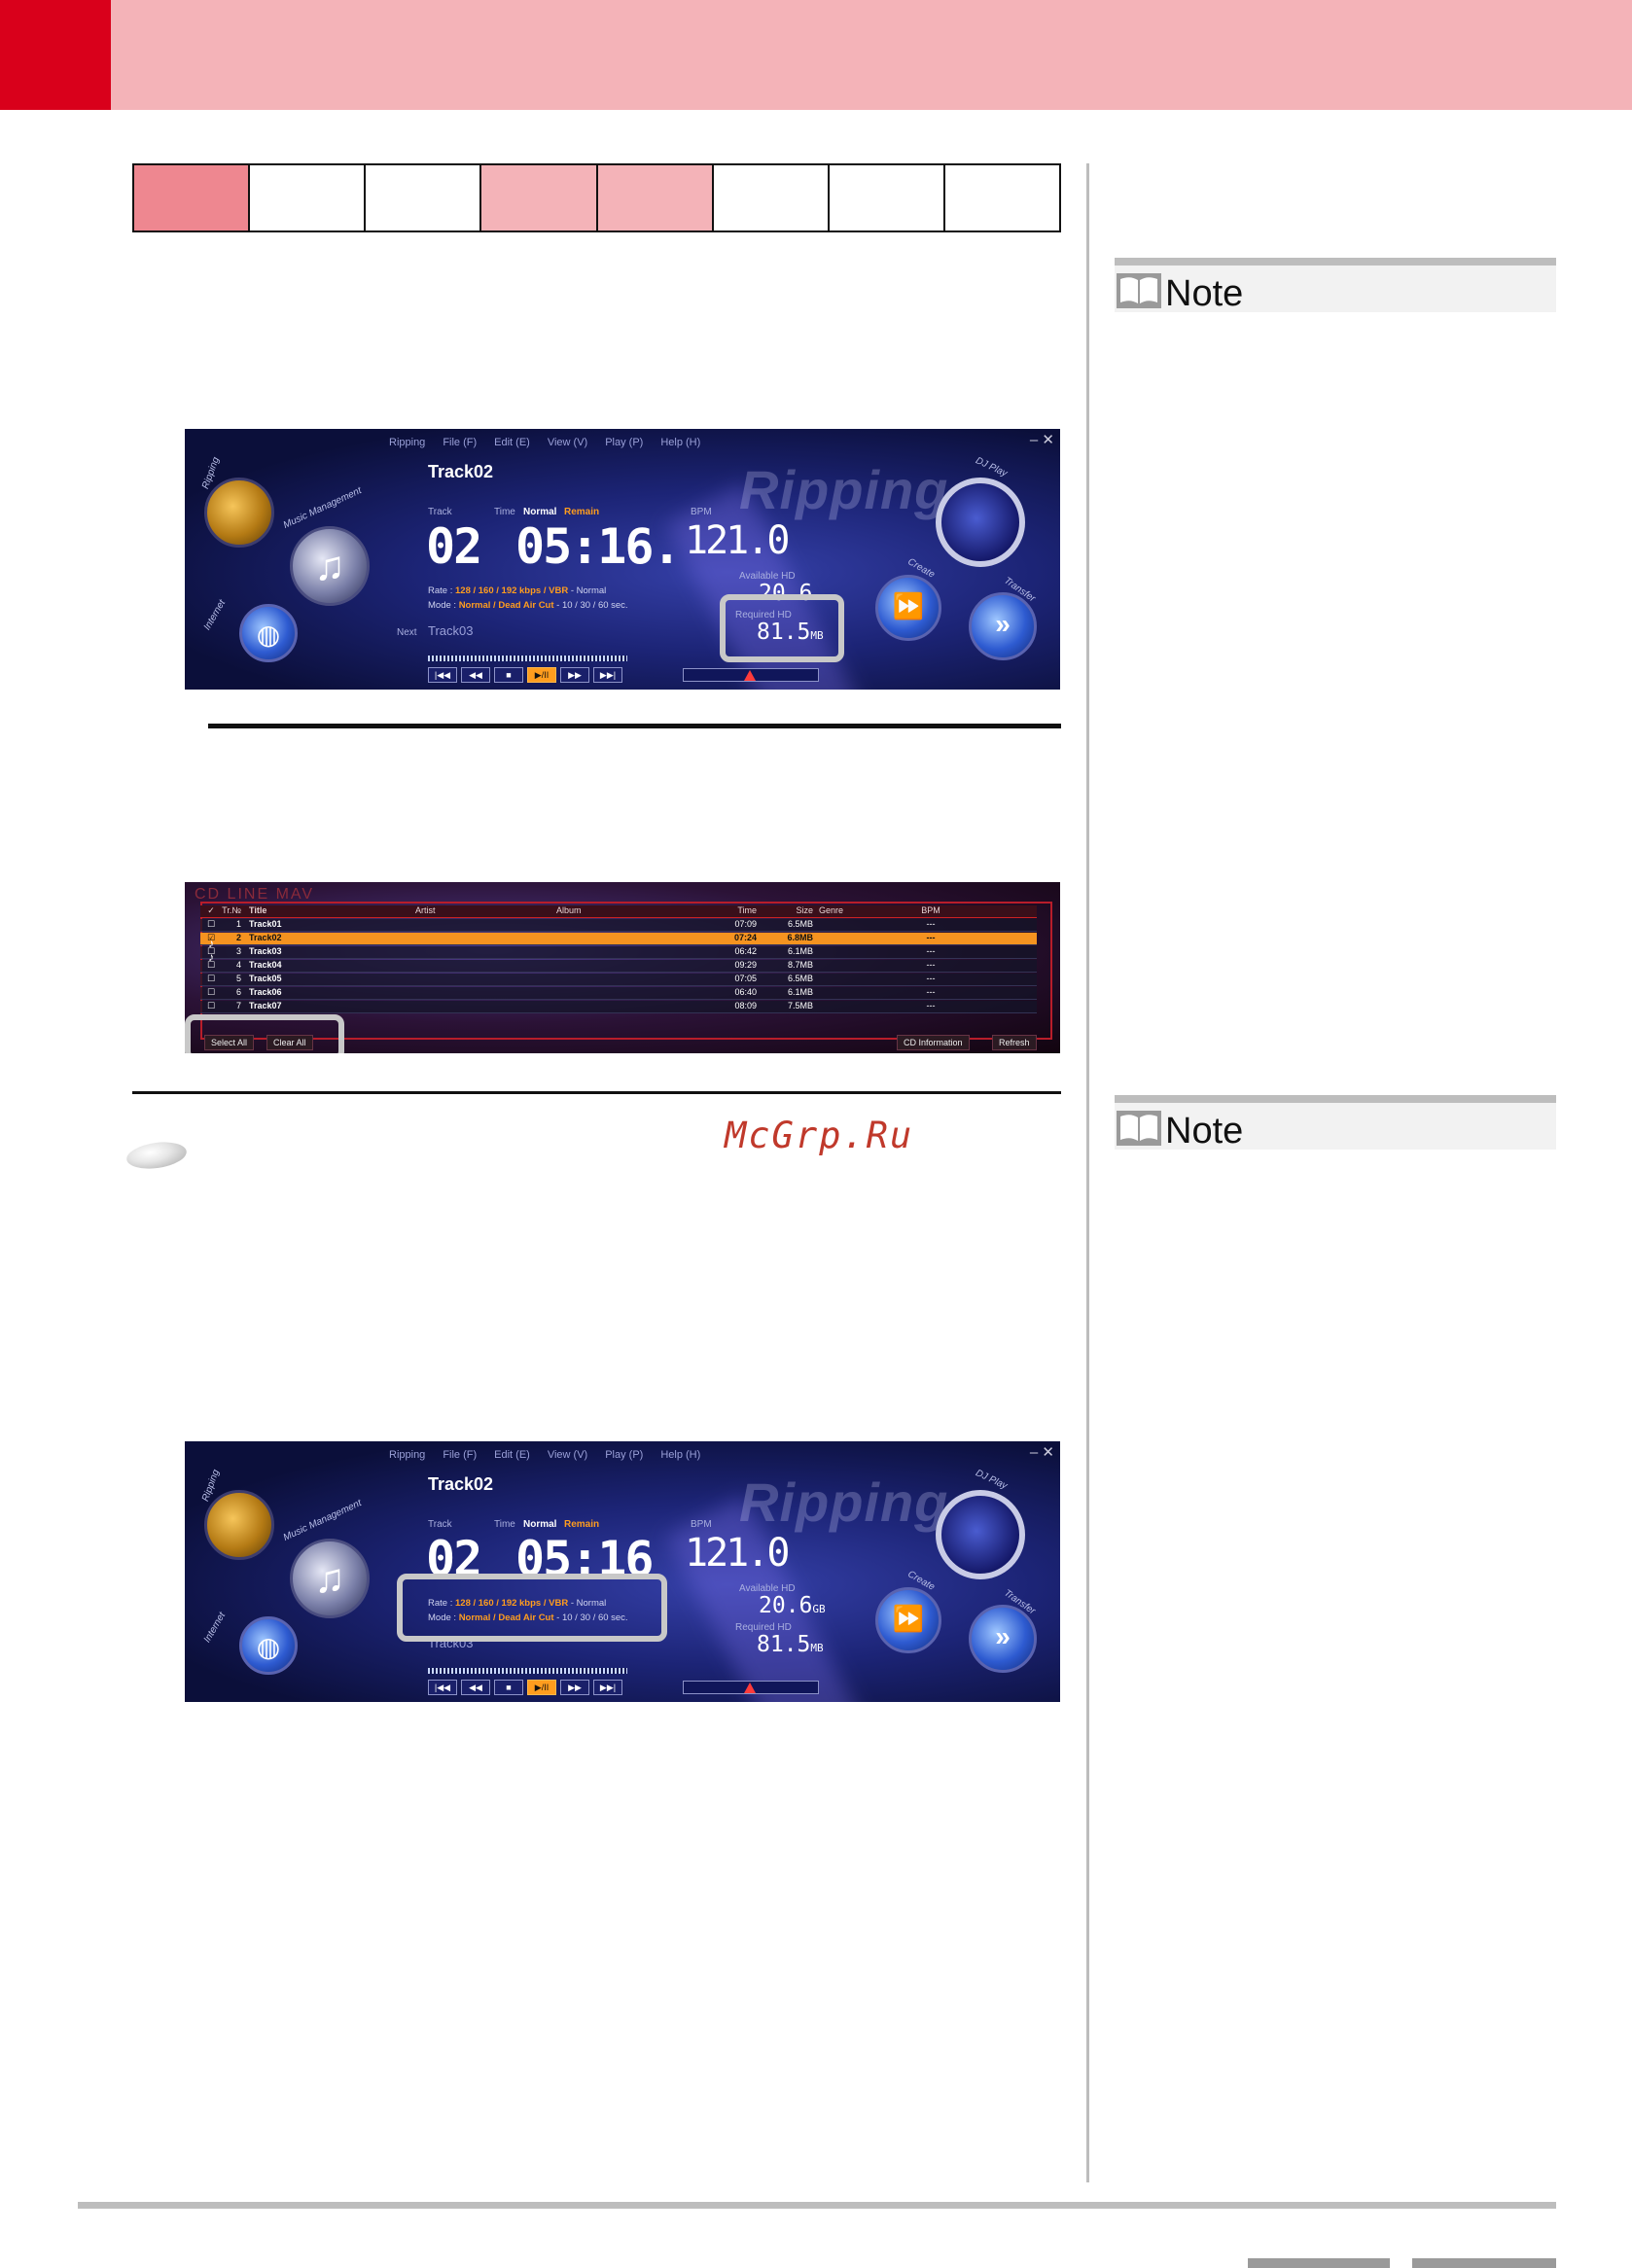 The width and height of the screenshot is (1632, 2268). I want to click on available-hd-value: 20.6GB, so click(792, 1605).